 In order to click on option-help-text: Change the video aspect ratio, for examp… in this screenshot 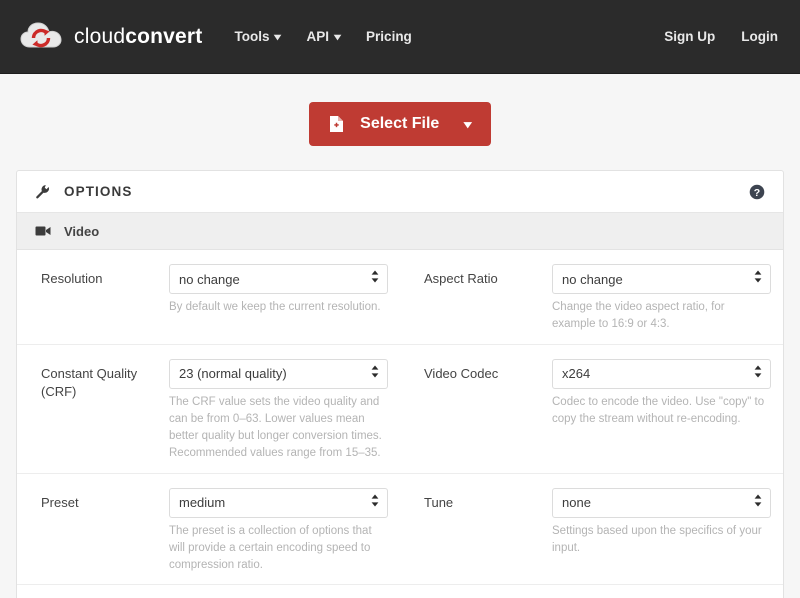, I will do `click(638, 316)`.